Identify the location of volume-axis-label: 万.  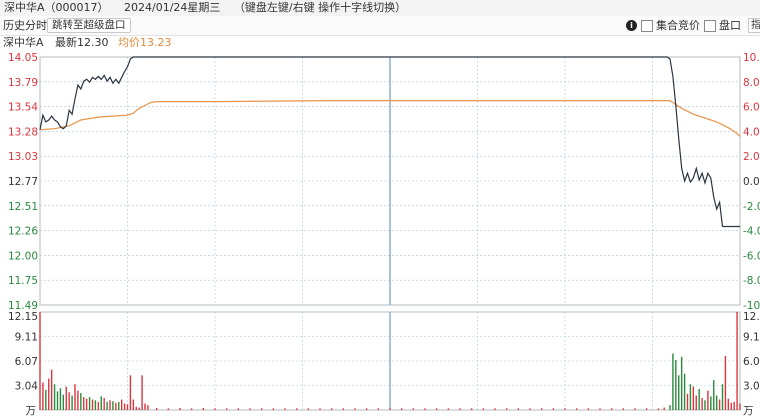
(31, 411).